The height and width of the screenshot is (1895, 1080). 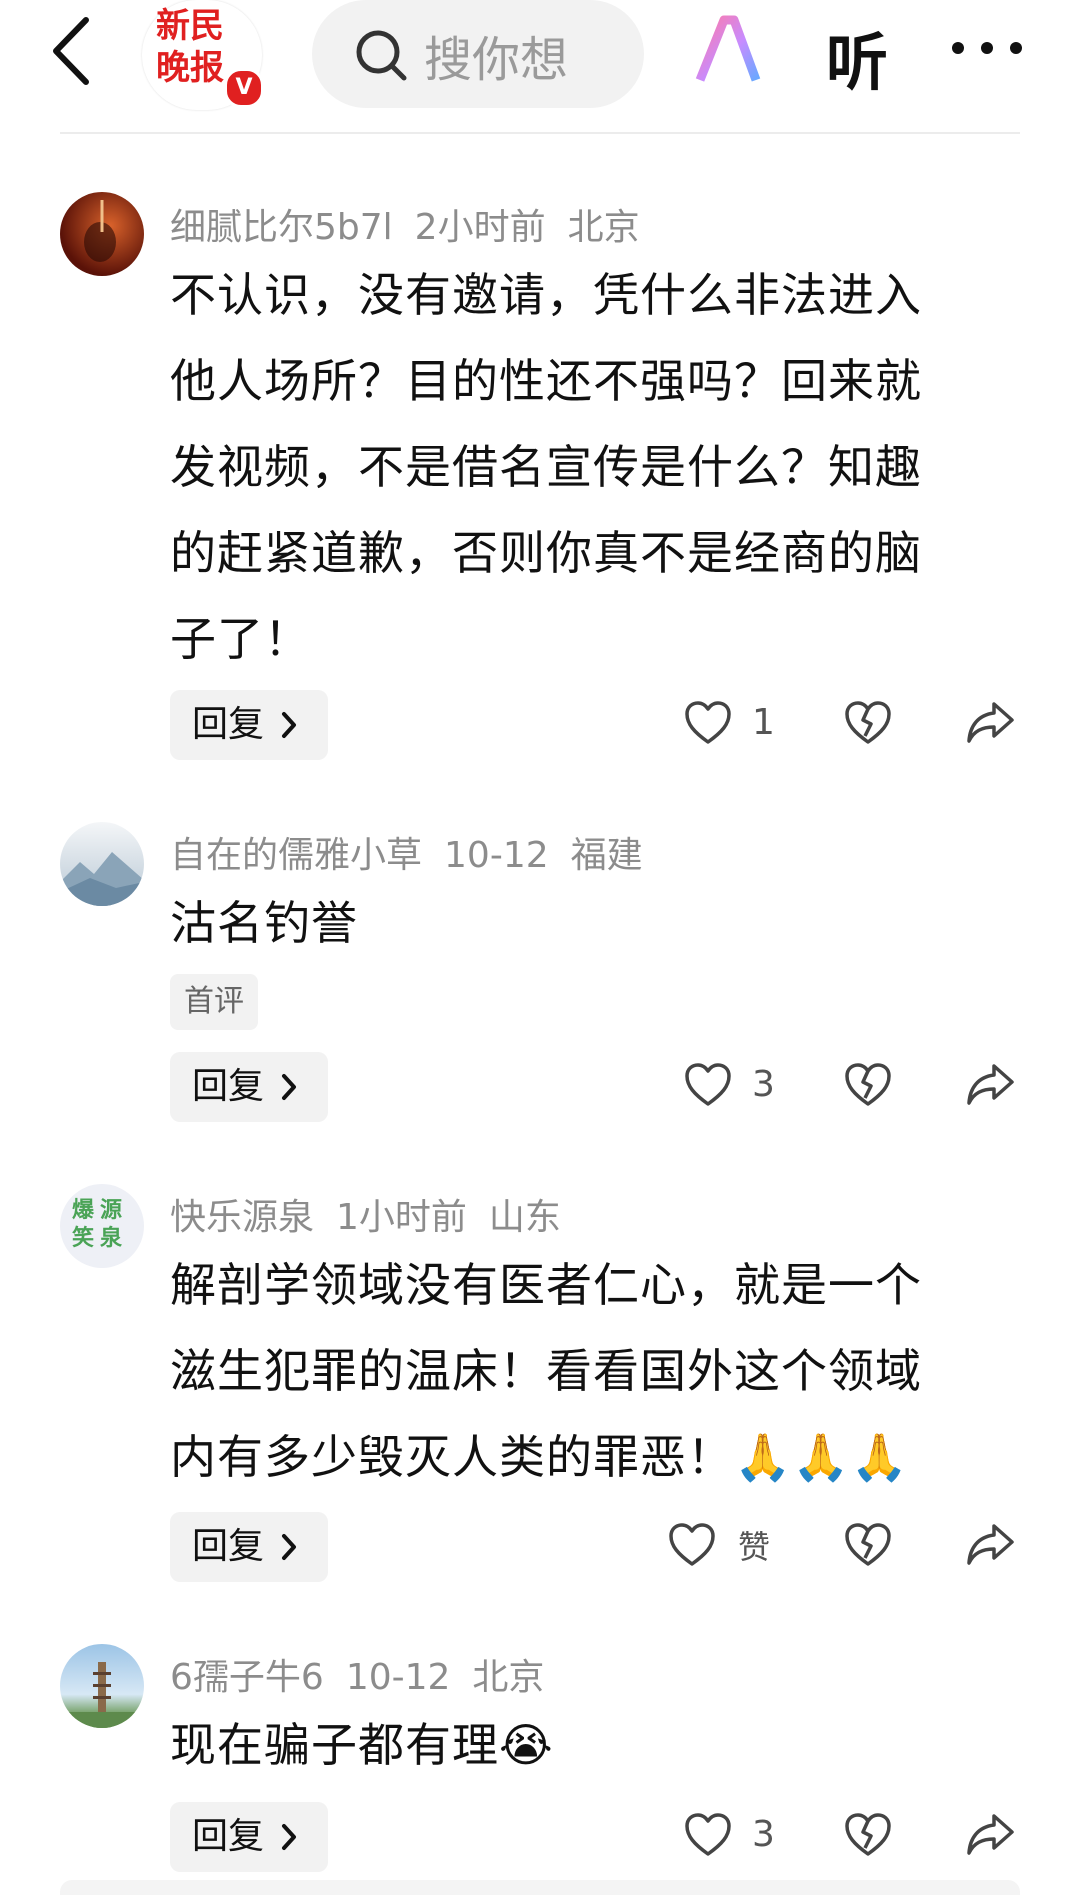 What do you see at coordinates (296, 855) in the screenshot?
I see `username: 自在的儒雅小草` at bounding box center [296, 855].